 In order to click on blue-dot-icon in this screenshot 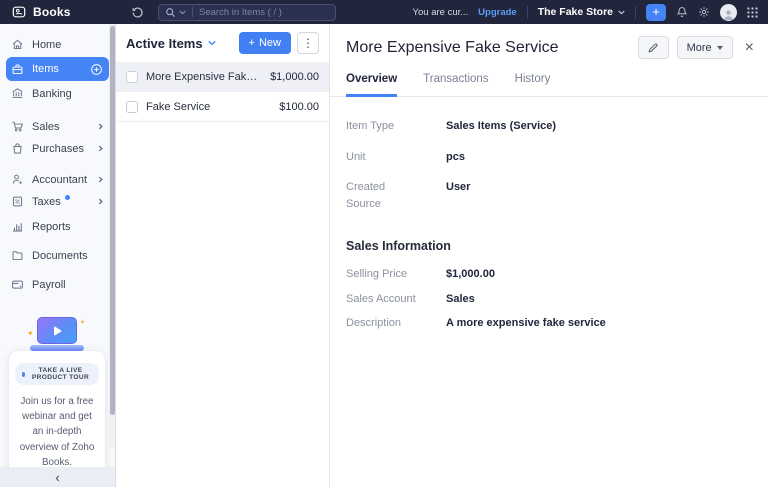, I will do `click(24, 374)`.